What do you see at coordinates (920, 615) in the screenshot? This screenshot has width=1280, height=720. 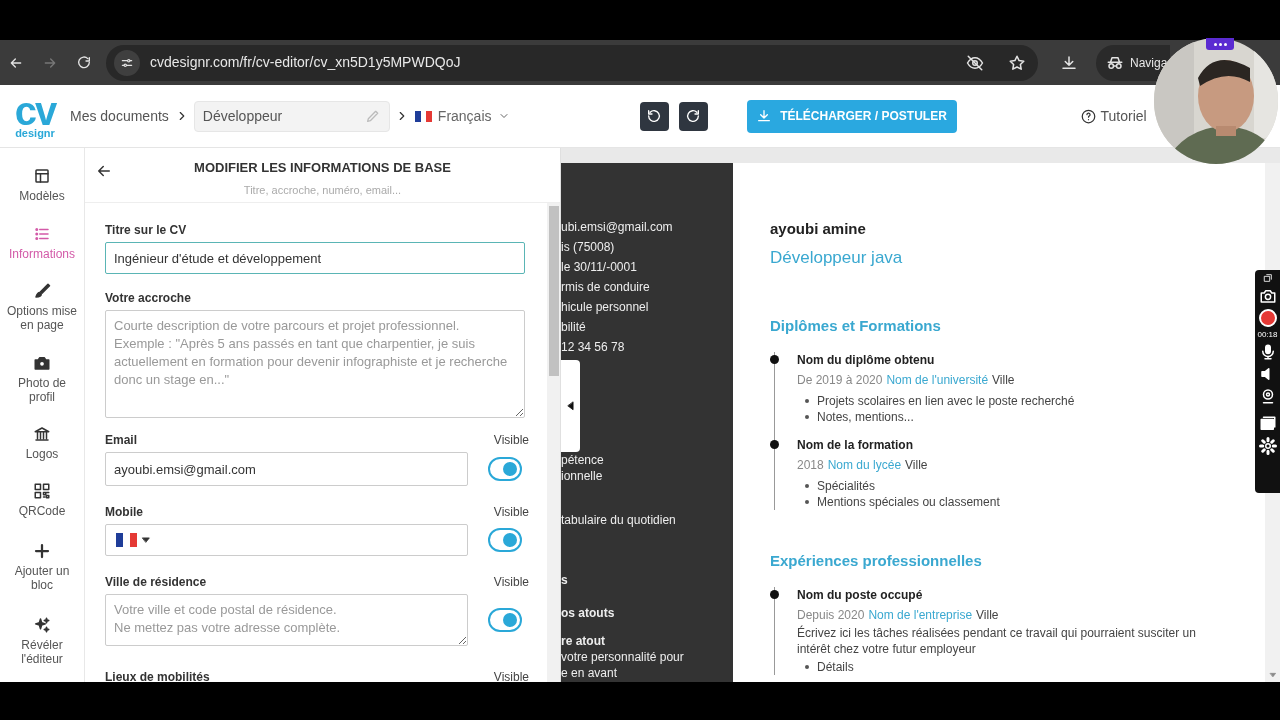 I see `cv-entry-place: Nom de l'entreprise` at bounding box center [920, 615].